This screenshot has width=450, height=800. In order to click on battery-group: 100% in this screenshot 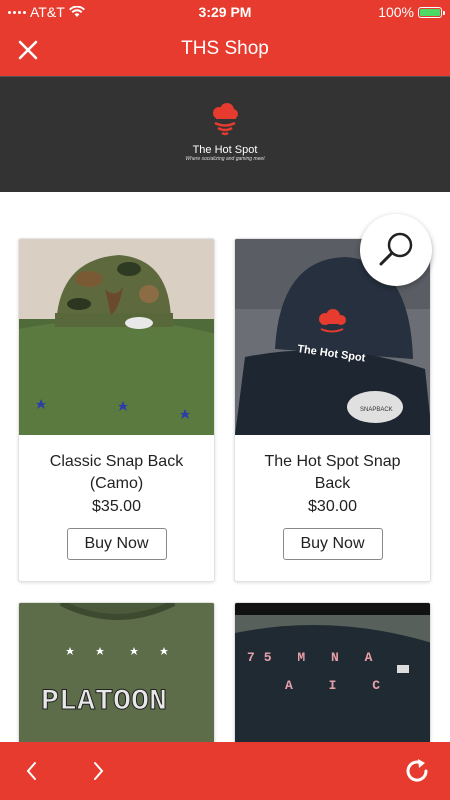, I will do `click(411, 12)`.